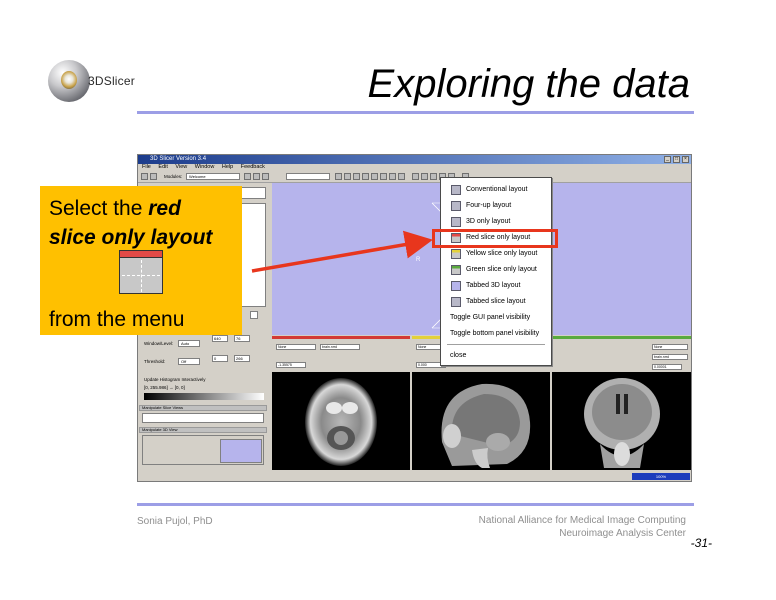  Describe the element at coordinates (676, 159) in the screenshot. I see `maximize-button: □` at that location.